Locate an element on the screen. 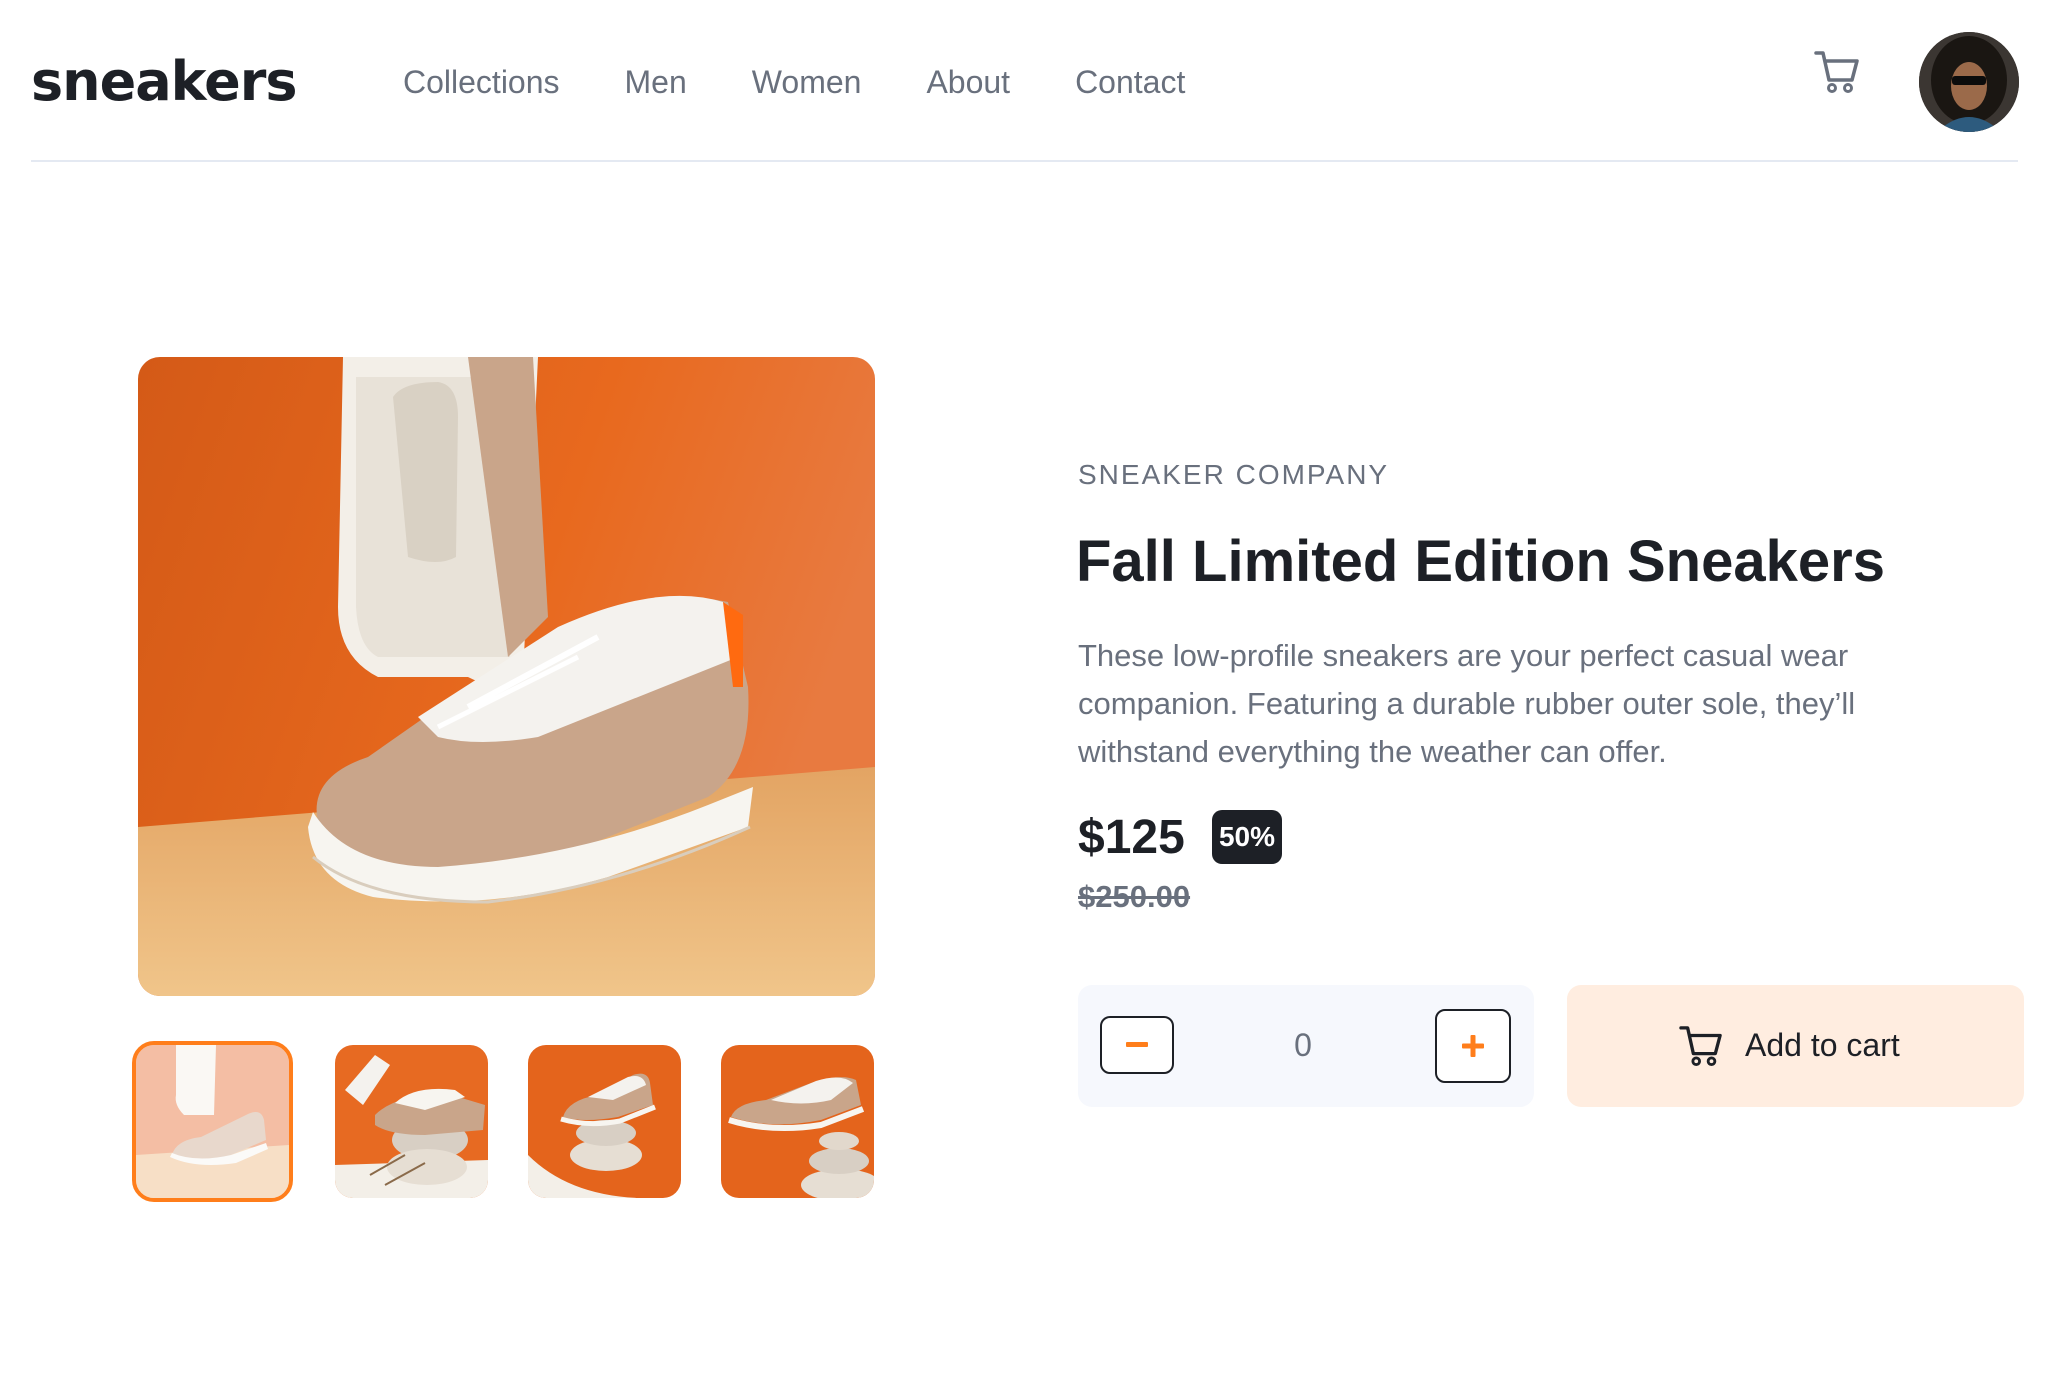 This screenshot has width=2048, height=1392. avatar-image is located at coordinates (1969, 82).